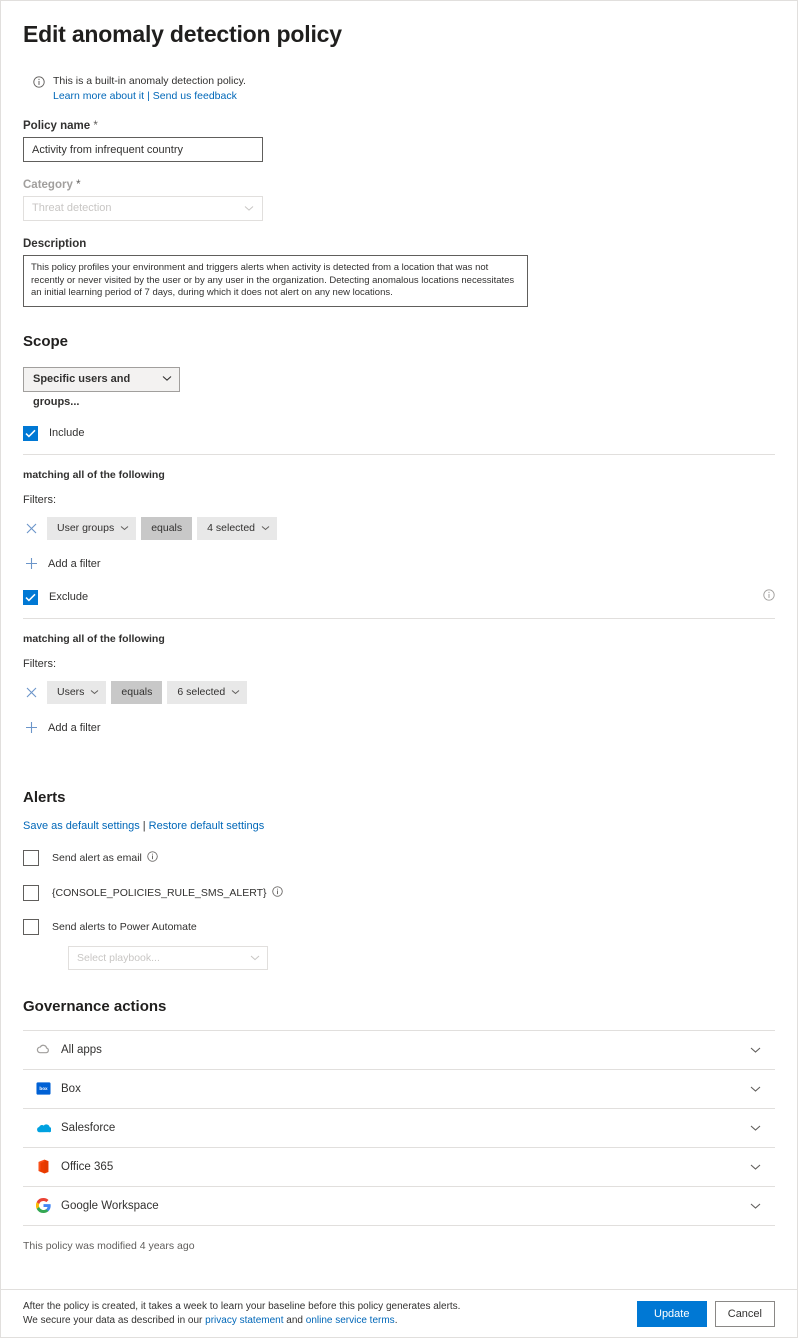 The image size is (798, 1338). I want to click on category-select: Threat detection, so click(143, 208).